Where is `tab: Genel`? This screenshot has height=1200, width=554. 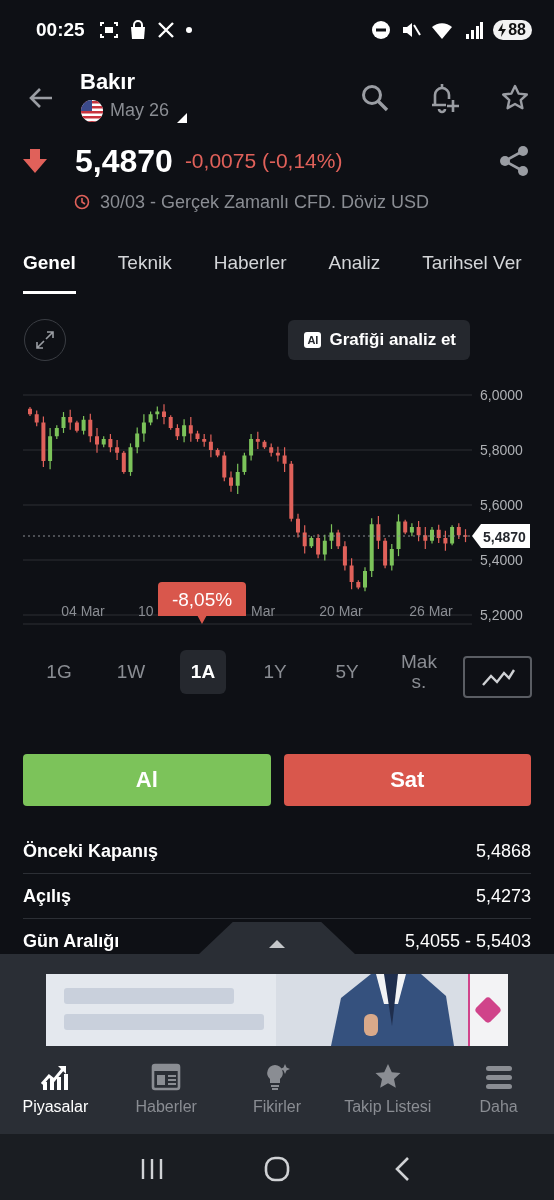 tab: Genel is located at coordinates (49, 264).